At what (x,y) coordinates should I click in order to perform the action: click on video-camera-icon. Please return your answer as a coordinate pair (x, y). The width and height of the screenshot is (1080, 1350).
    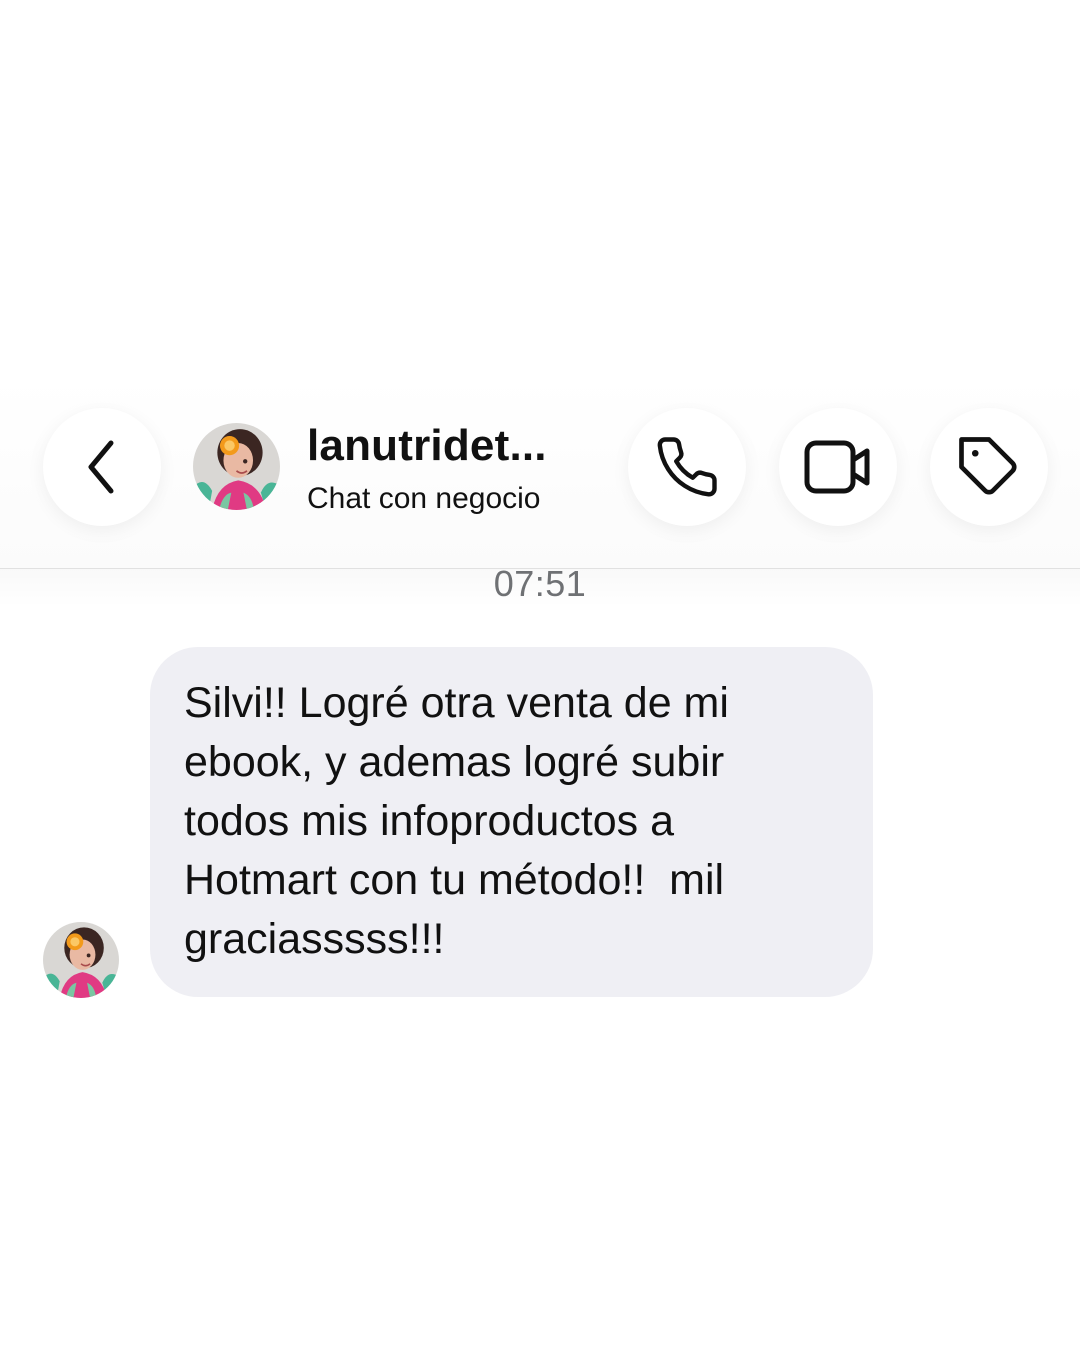
    Looking at the image, I should click on (837, 467).